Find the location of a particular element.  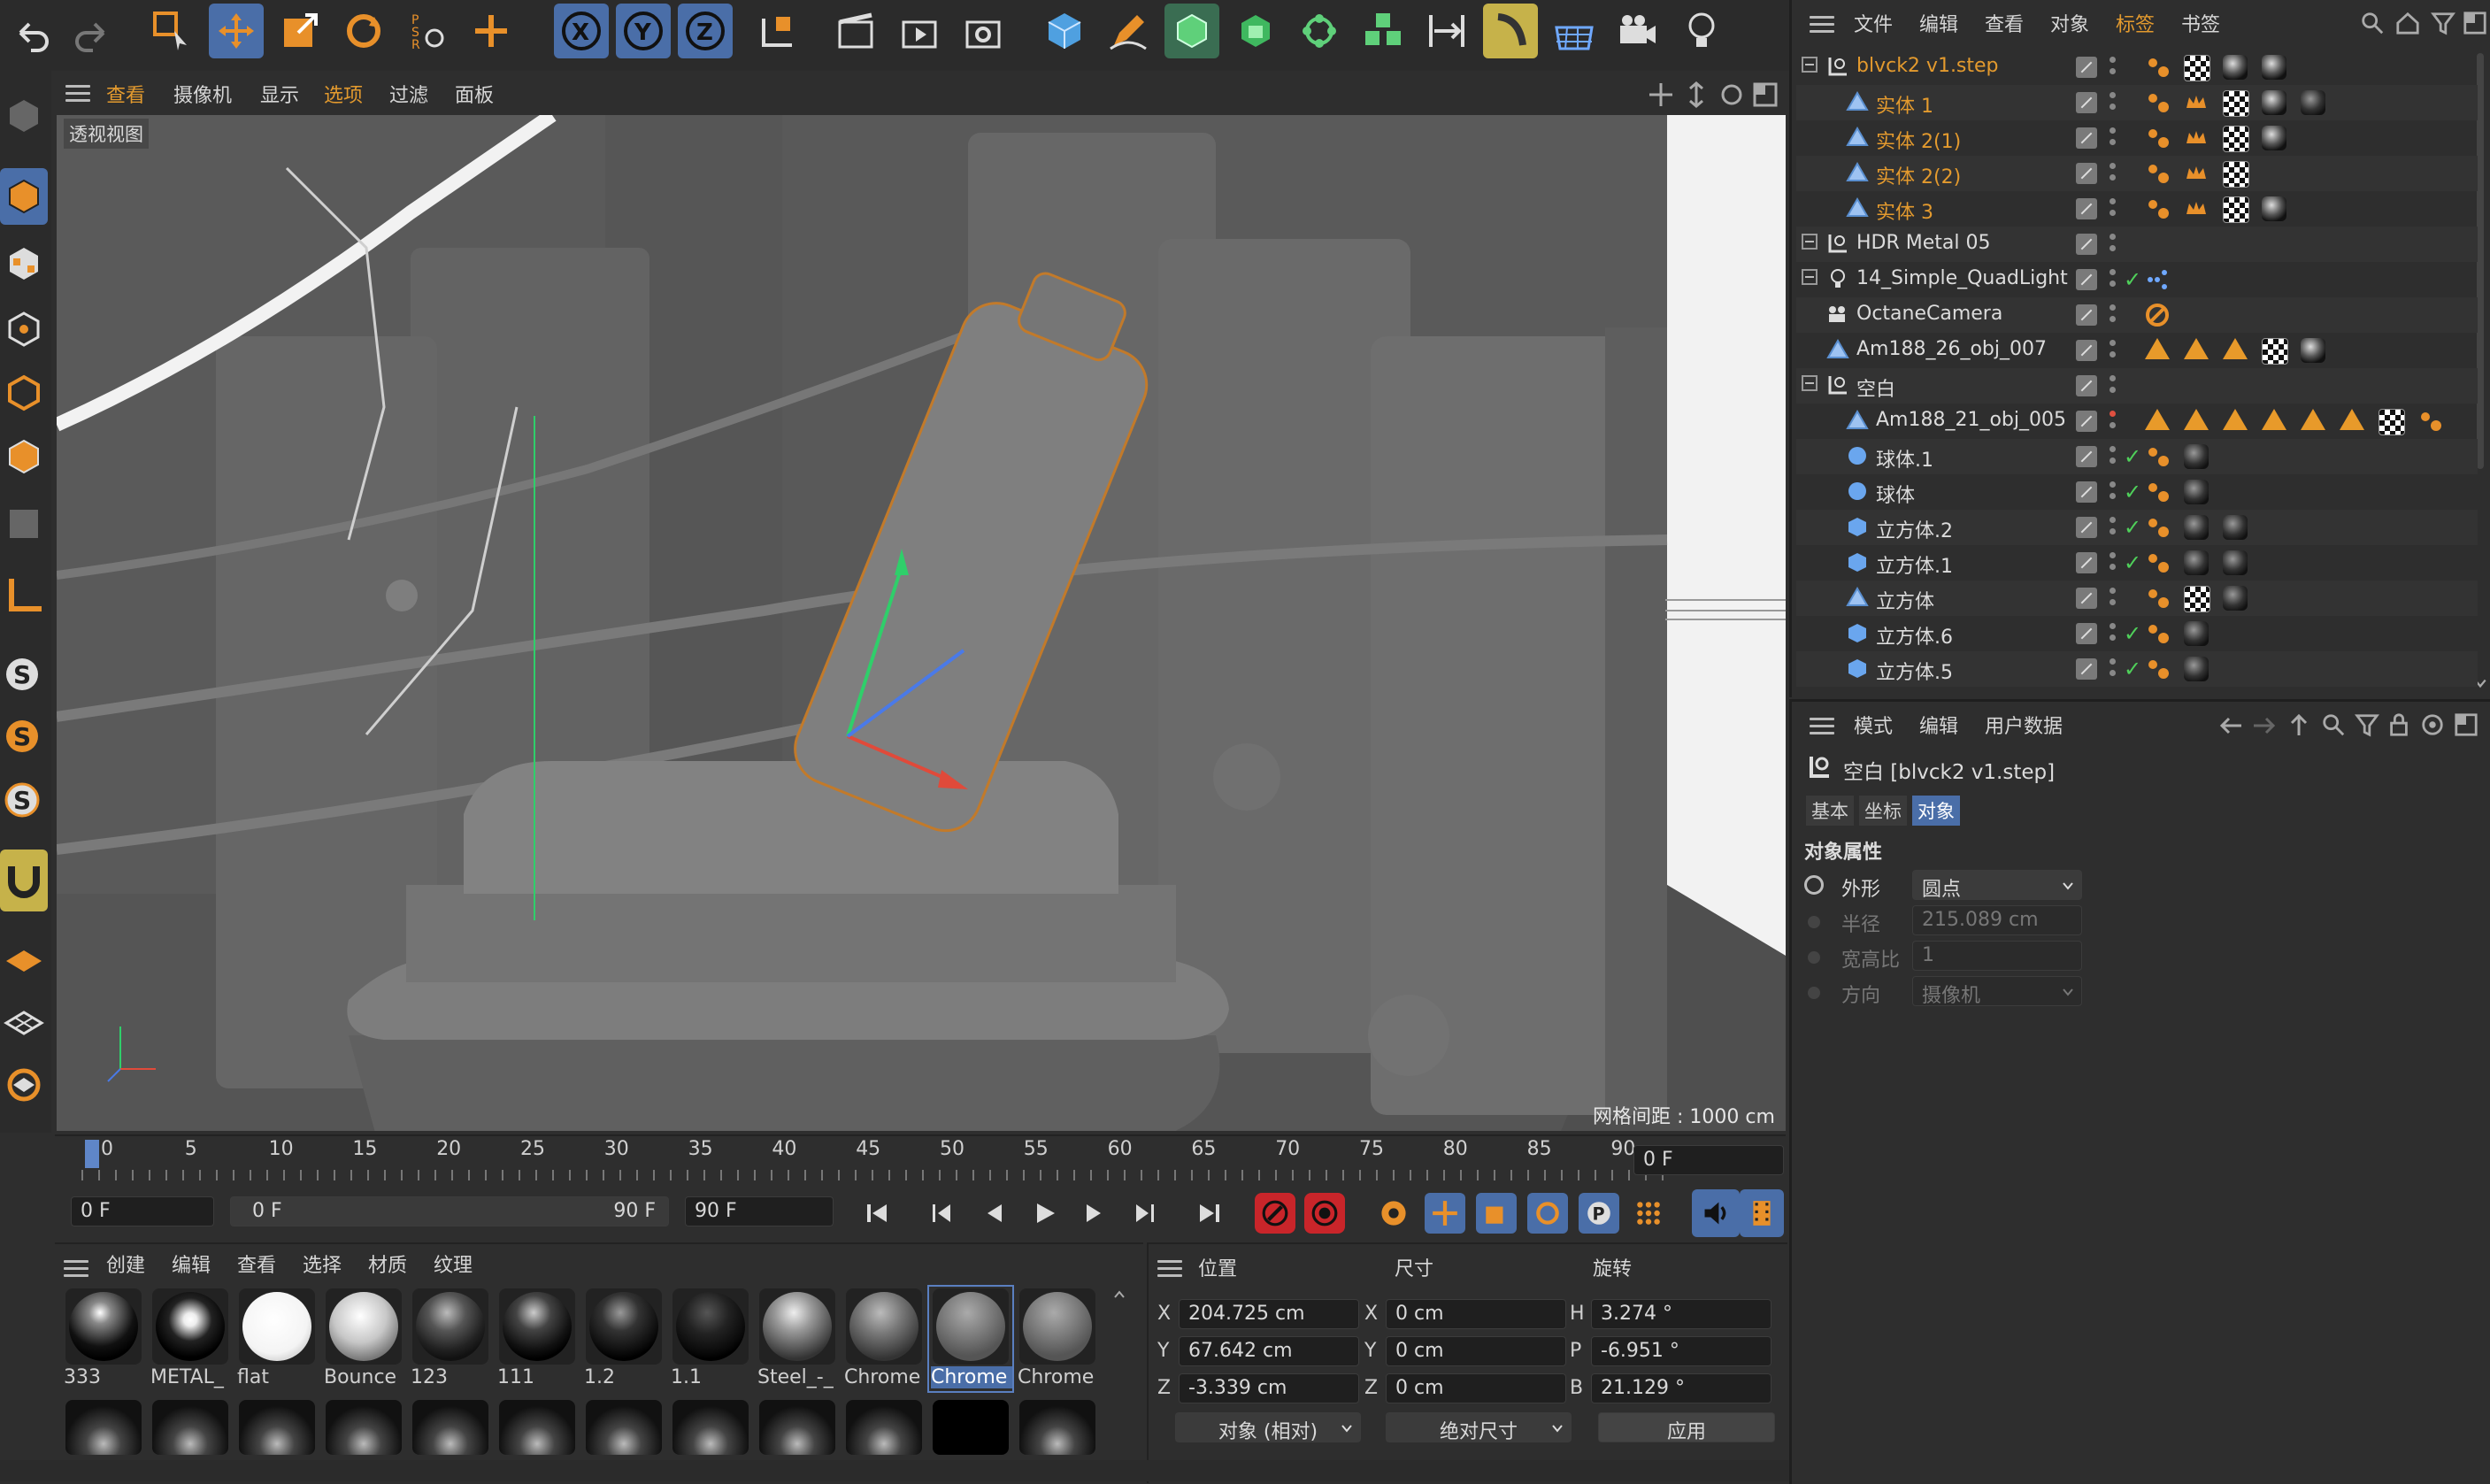

undo-button is located at coordinates (31, 36).